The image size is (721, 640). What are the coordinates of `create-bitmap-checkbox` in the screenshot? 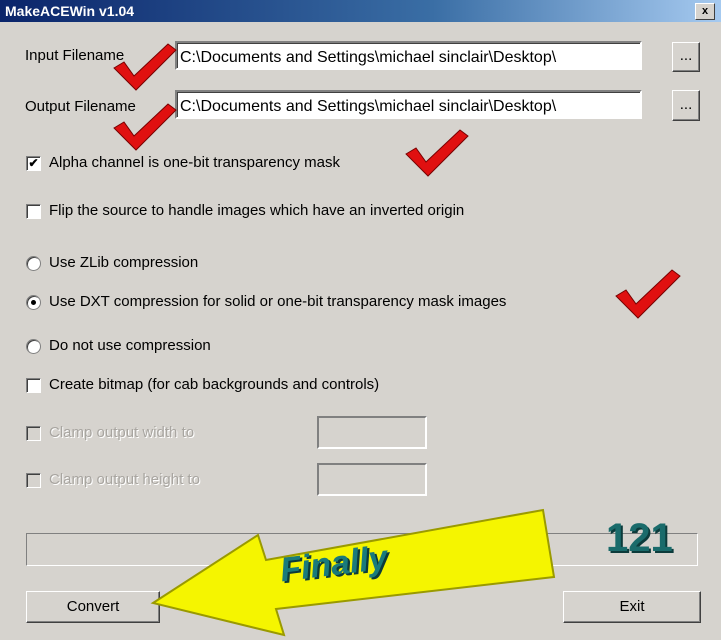 It's located at (33, 385).